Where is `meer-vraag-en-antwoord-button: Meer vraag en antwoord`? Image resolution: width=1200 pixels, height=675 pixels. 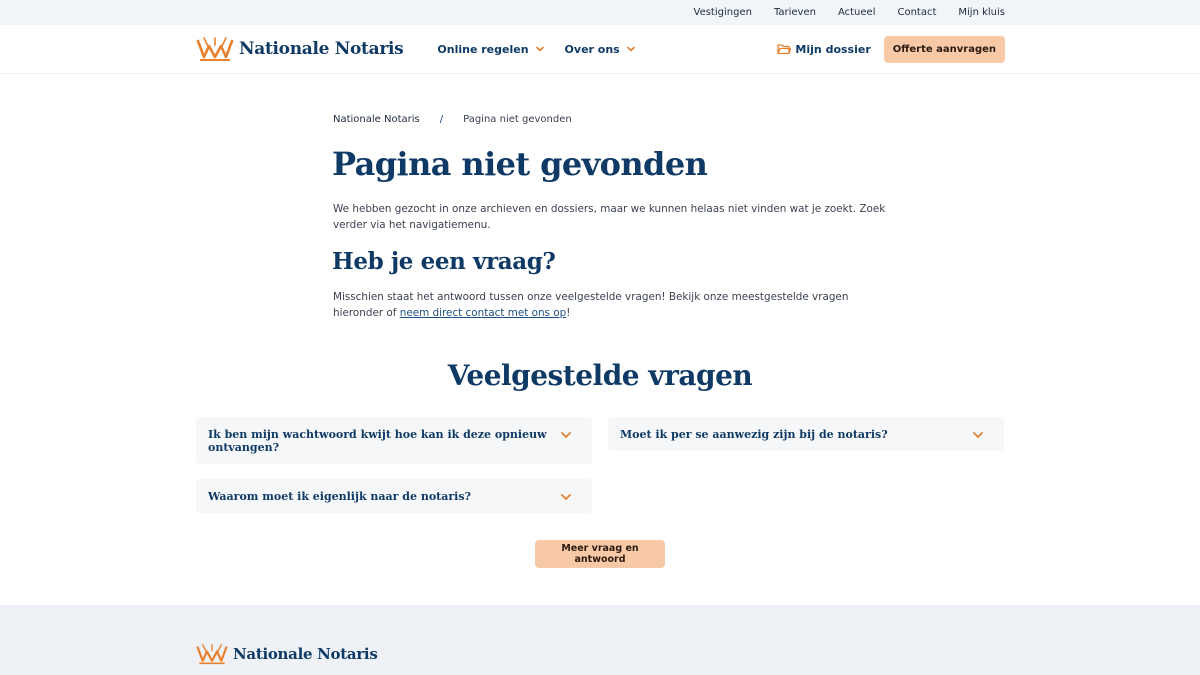
meer-vraag-en-antwoord-button: Meer vraag en antwoord is located at coordinates (600, 554).